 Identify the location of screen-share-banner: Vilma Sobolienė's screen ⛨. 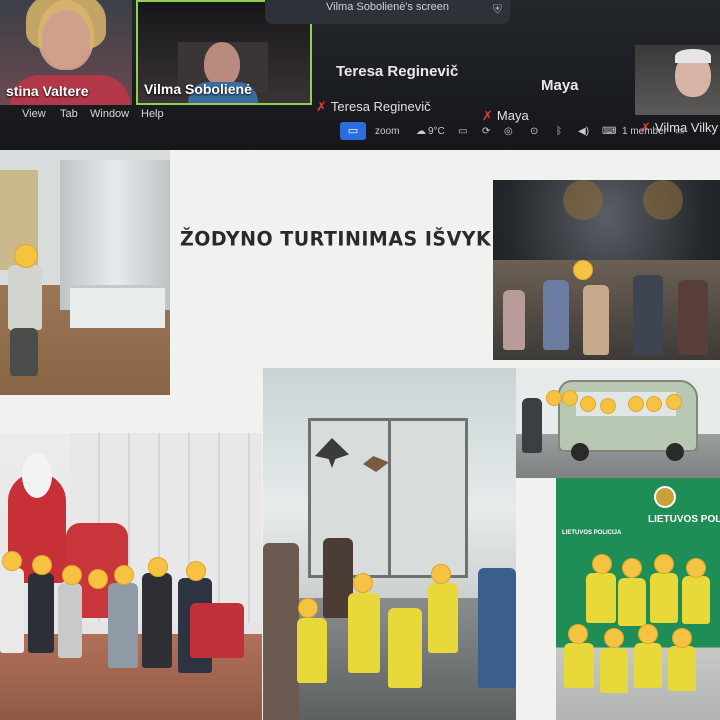
(387, 12).